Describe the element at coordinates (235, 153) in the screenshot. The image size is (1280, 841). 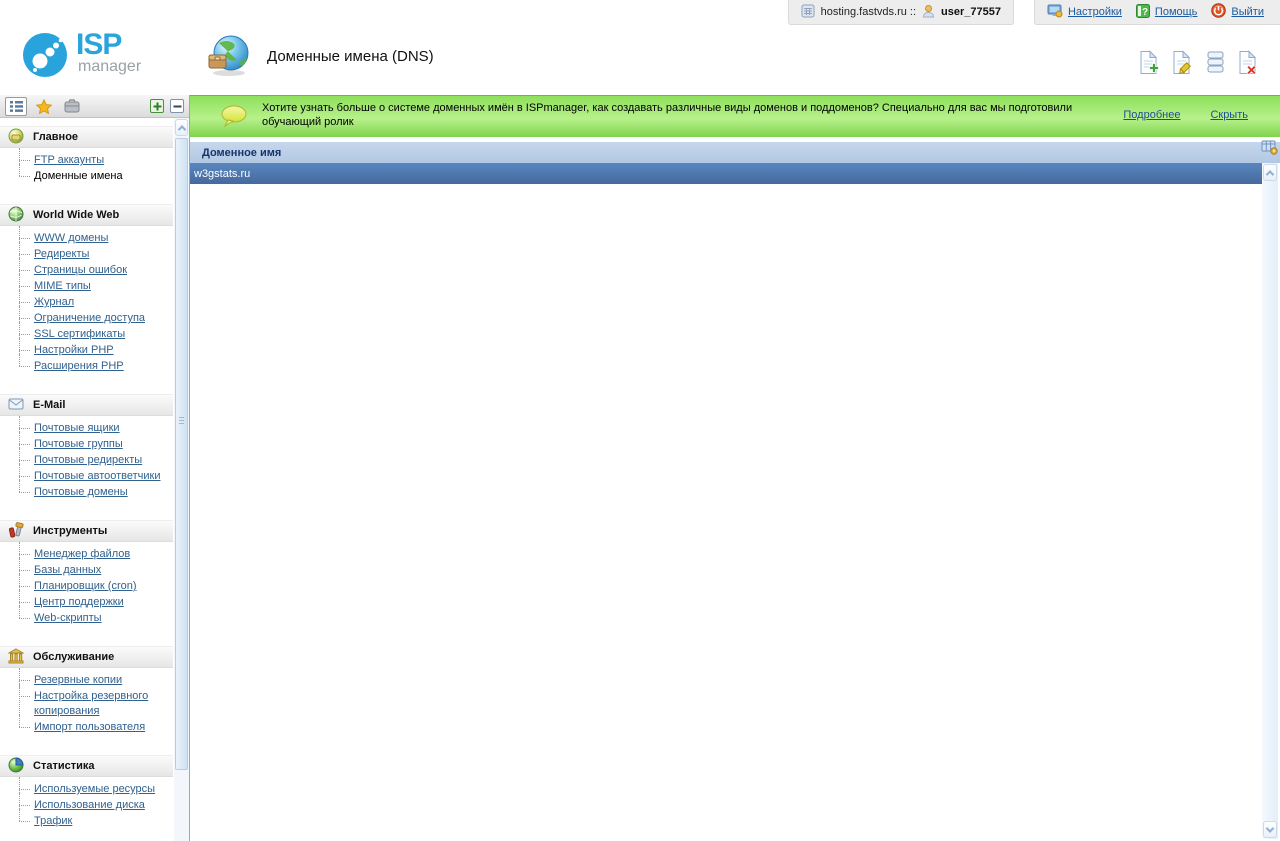
I see `column-header-domain-name: Доменное имя` at that location.